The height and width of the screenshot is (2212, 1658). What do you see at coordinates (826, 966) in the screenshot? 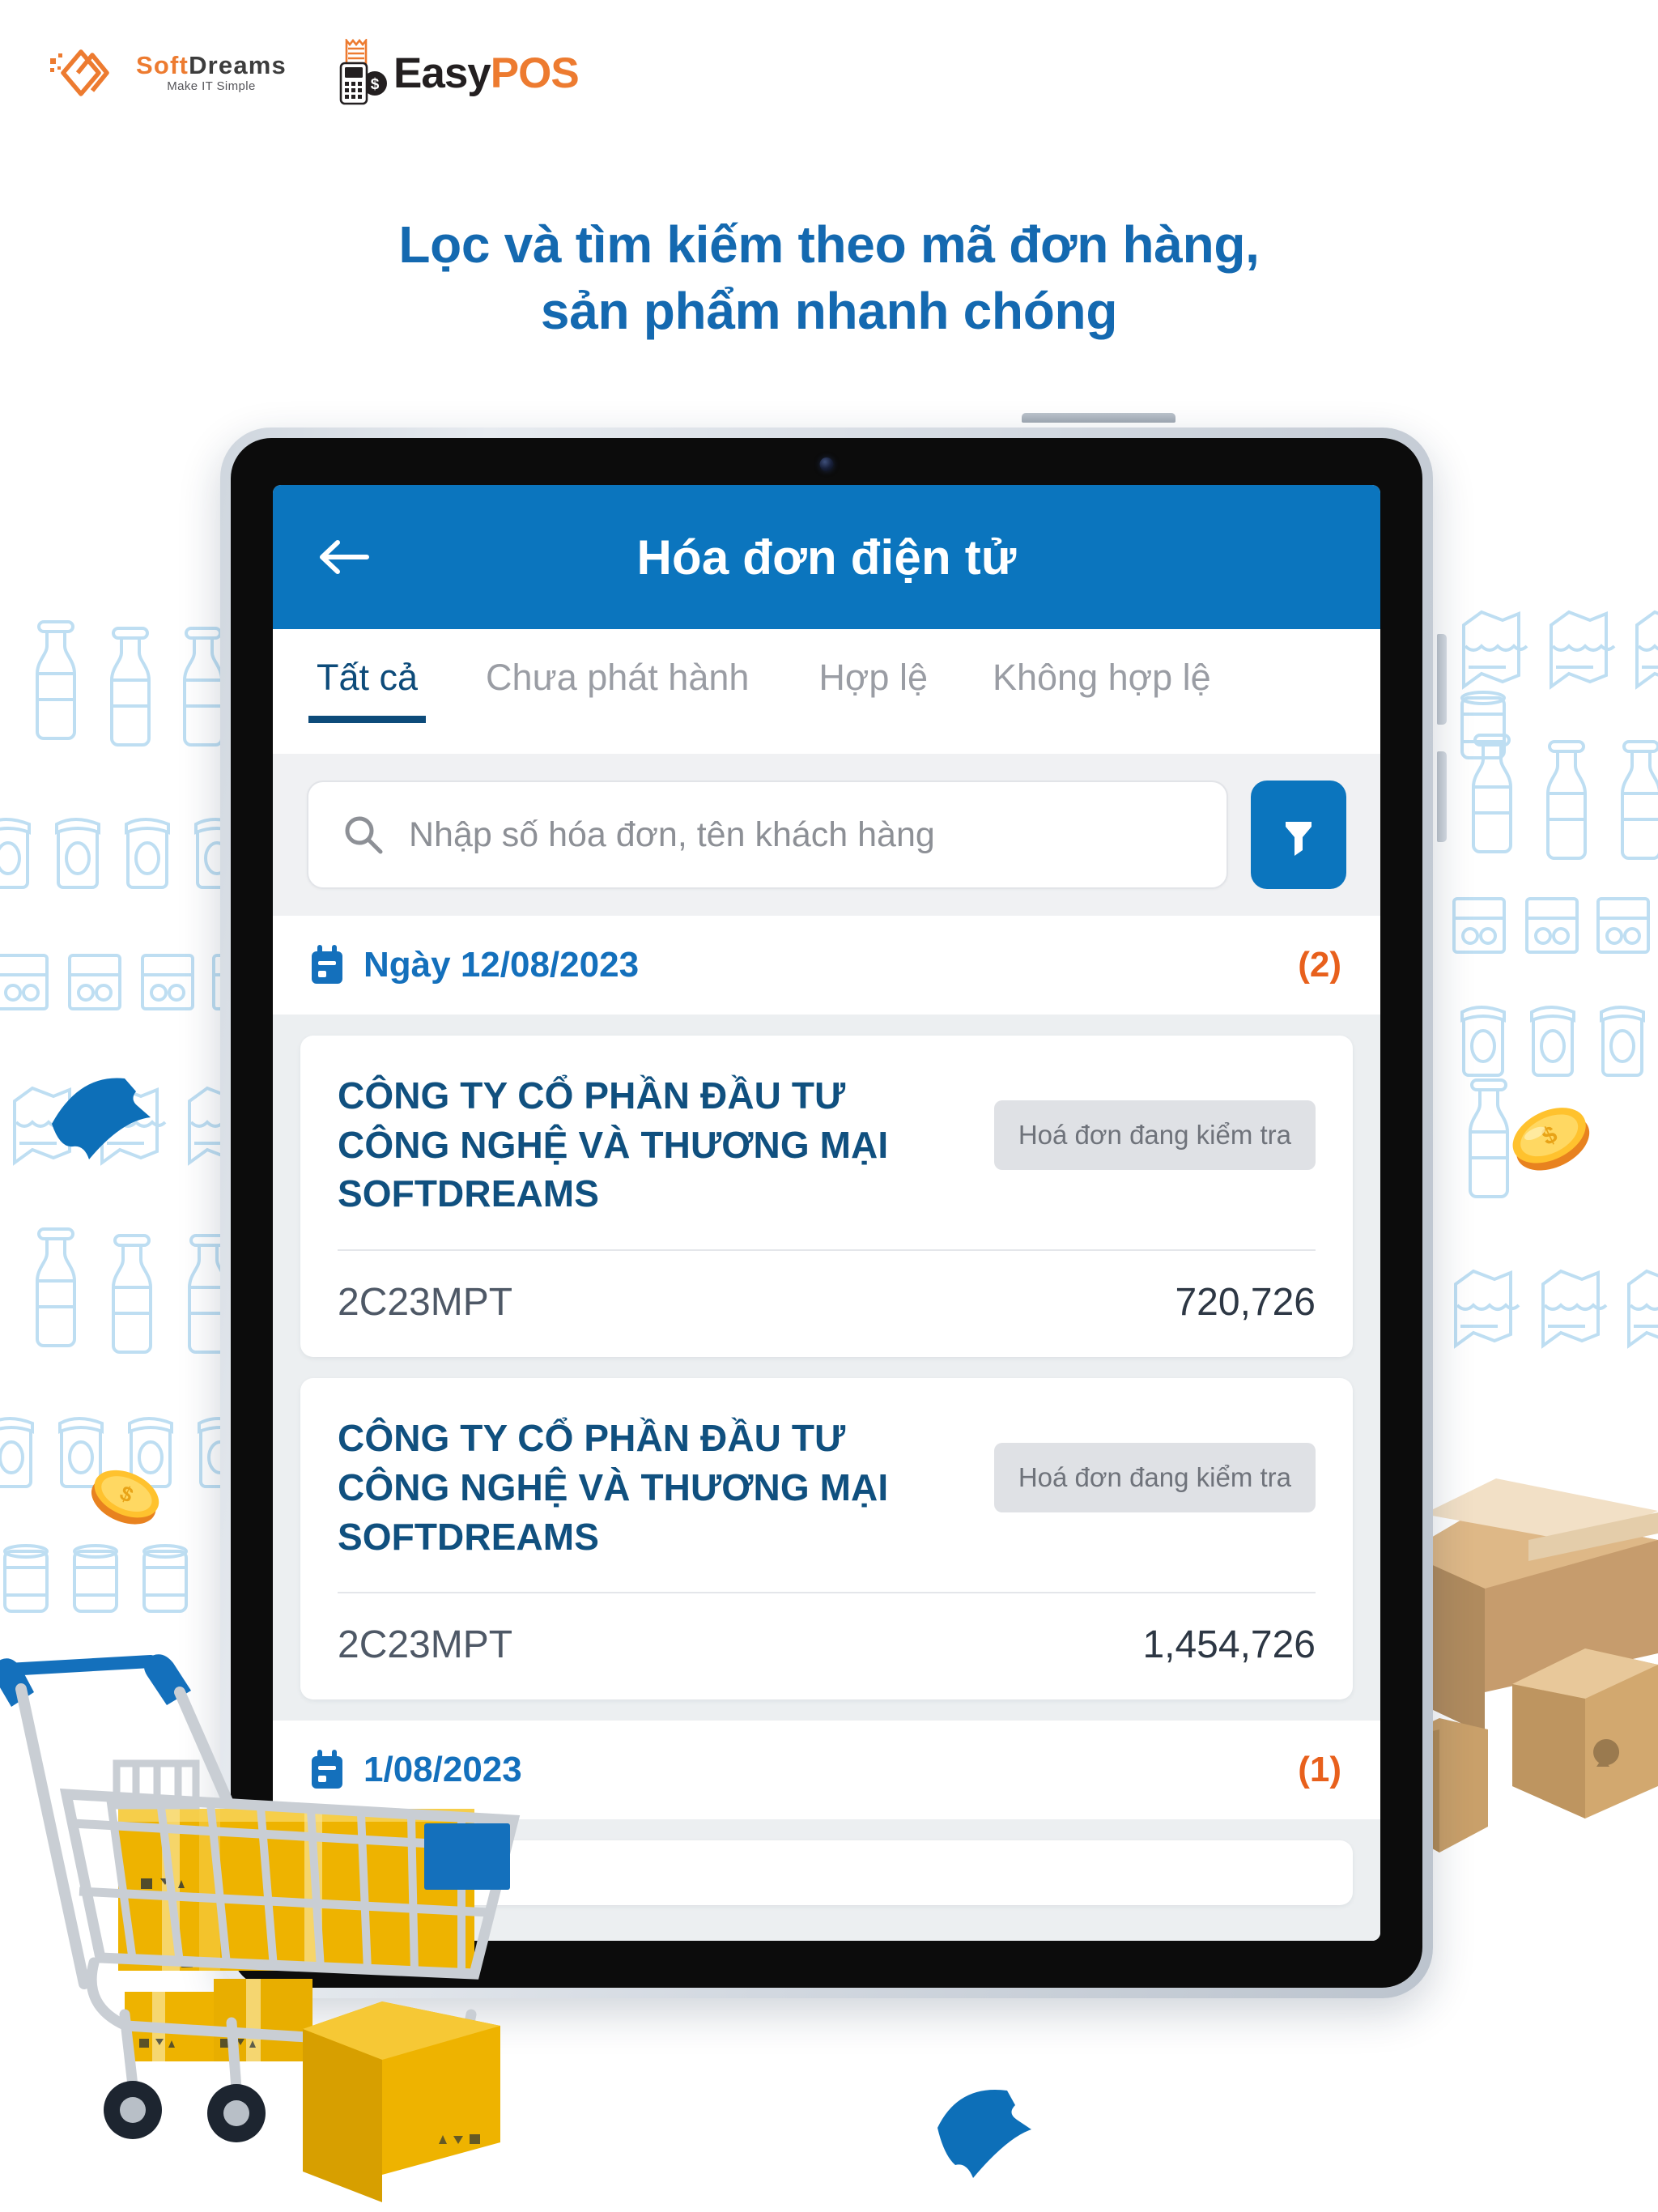
I see `date-group-header: Ngày 12/08/2023 (2)` at bounding box center [826, 966].